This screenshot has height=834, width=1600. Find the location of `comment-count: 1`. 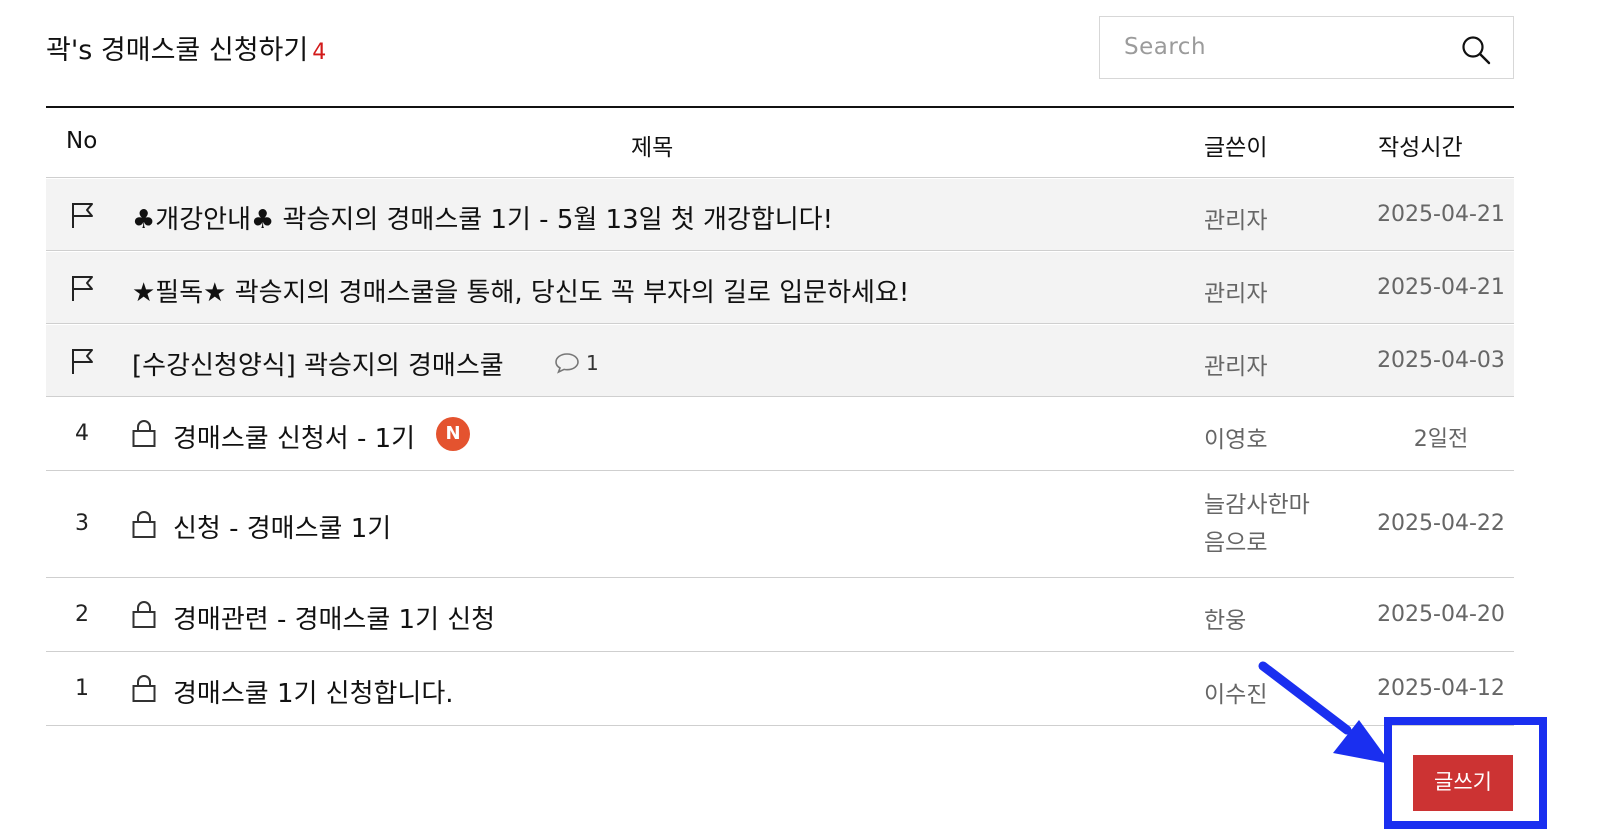

comment-count: 1 is located at coordinates (576, 363).